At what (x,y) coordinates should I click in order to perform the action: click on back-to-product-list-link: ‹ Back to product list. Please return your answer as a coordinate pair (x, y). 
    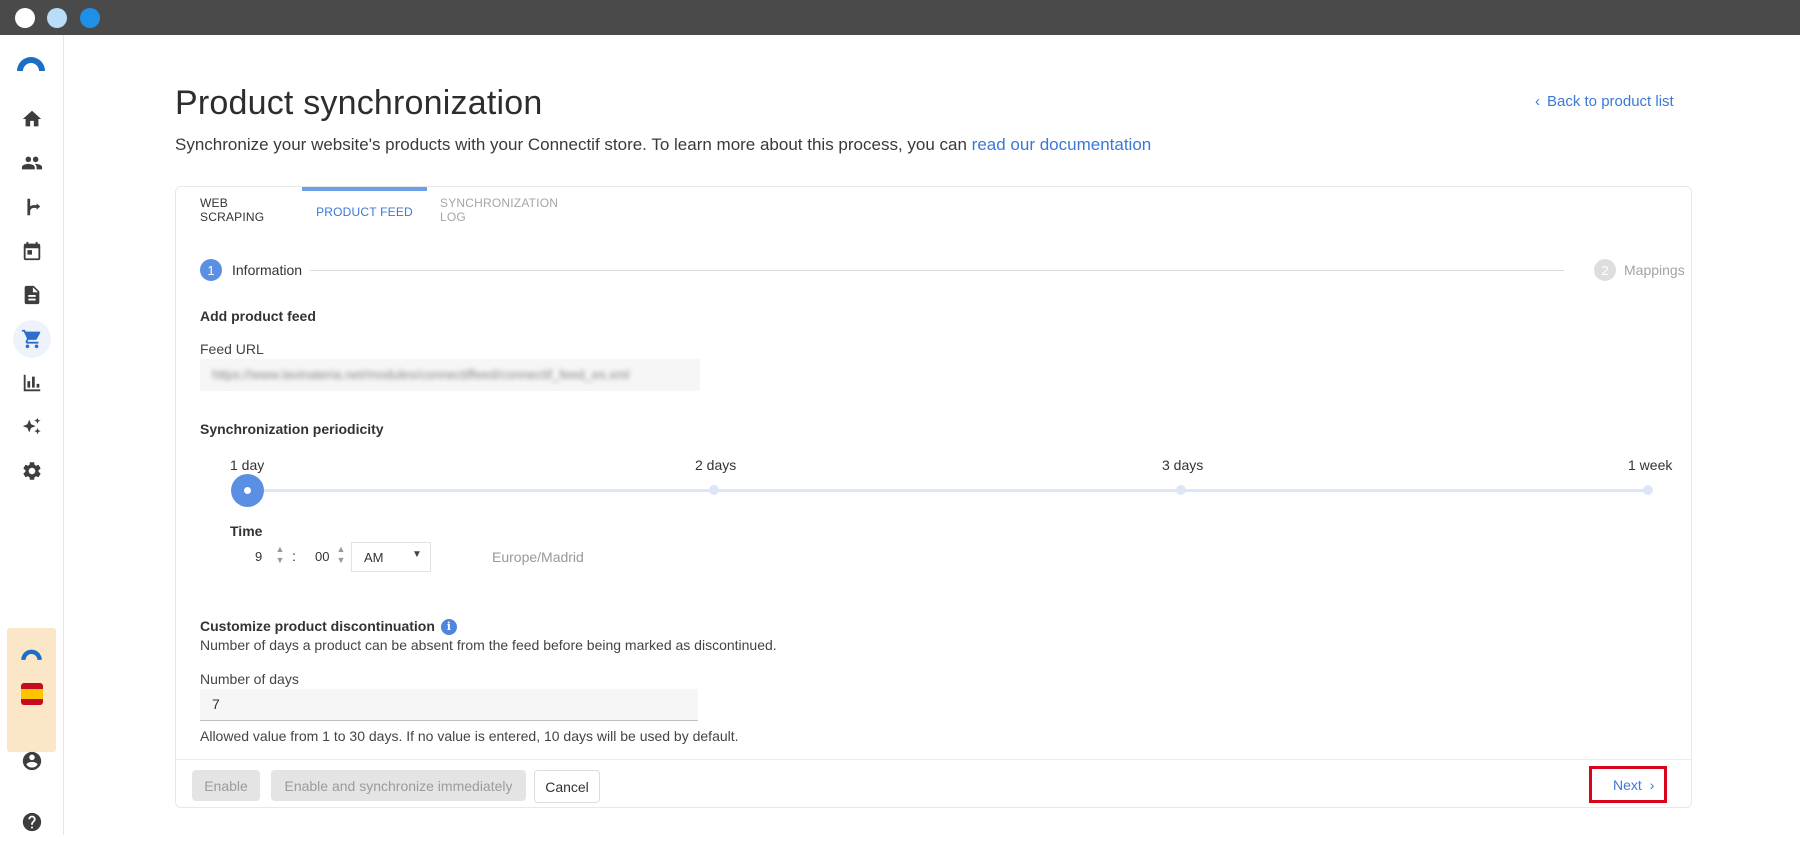
    Looking at the image, I should click on (1604, 101).